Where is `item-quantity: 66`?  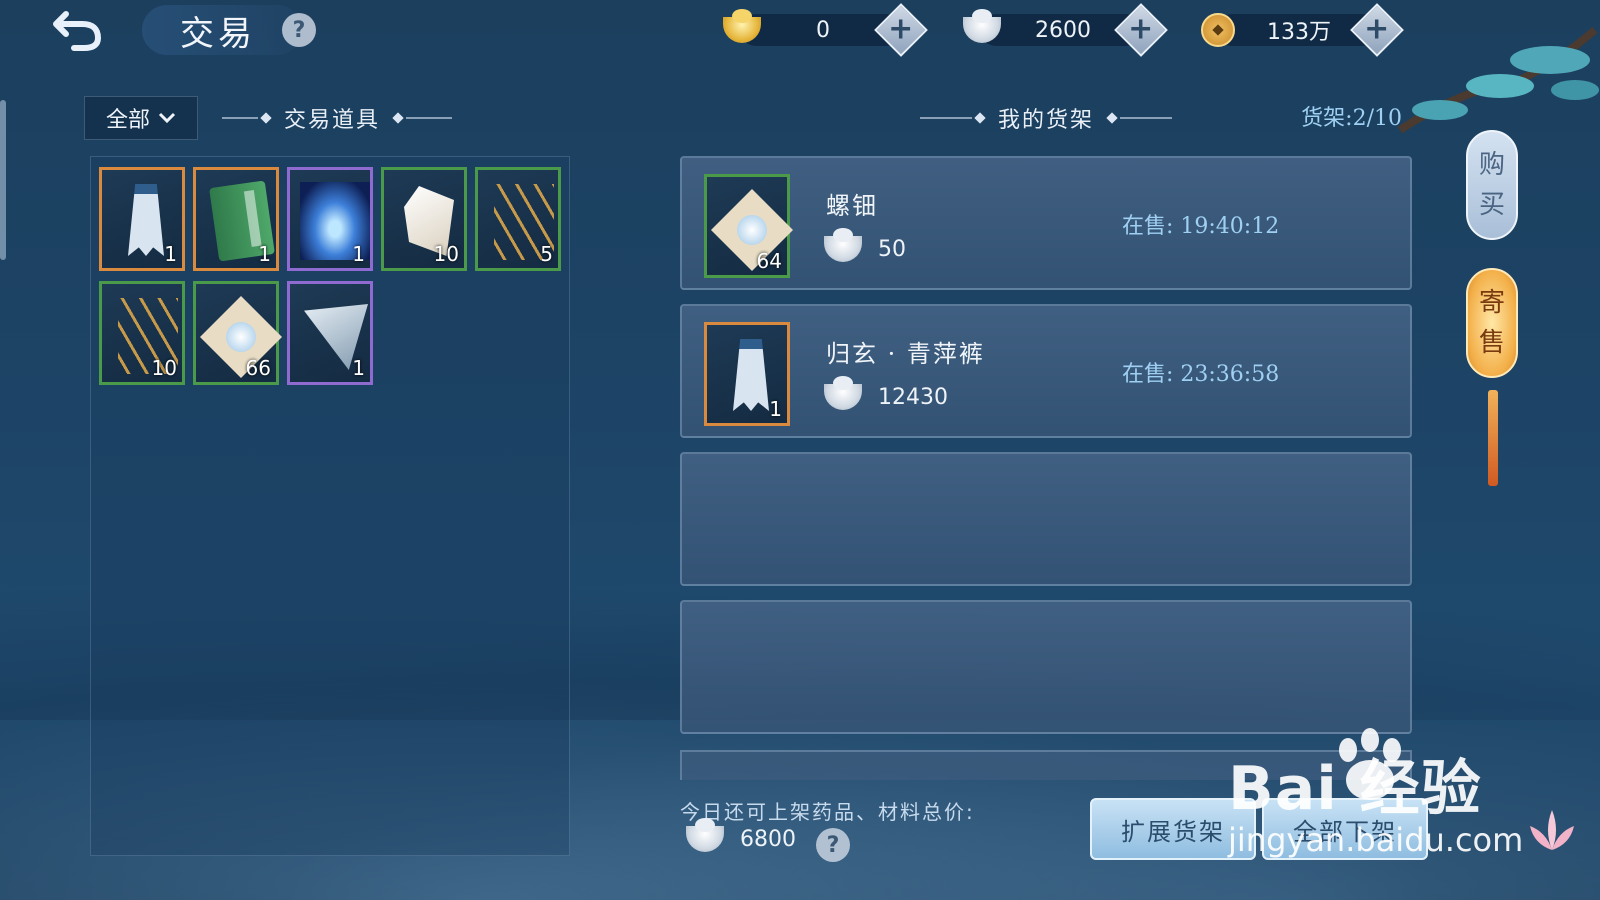
item-quantity: 66 is located at coordinates (258, 368).